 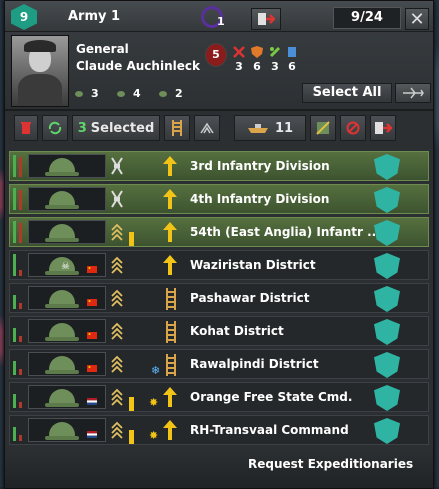 What do you see at coordinates (250, 298) in the screenshot?
I see `division-name: Pashawar District` at bounding box center [250, 298].